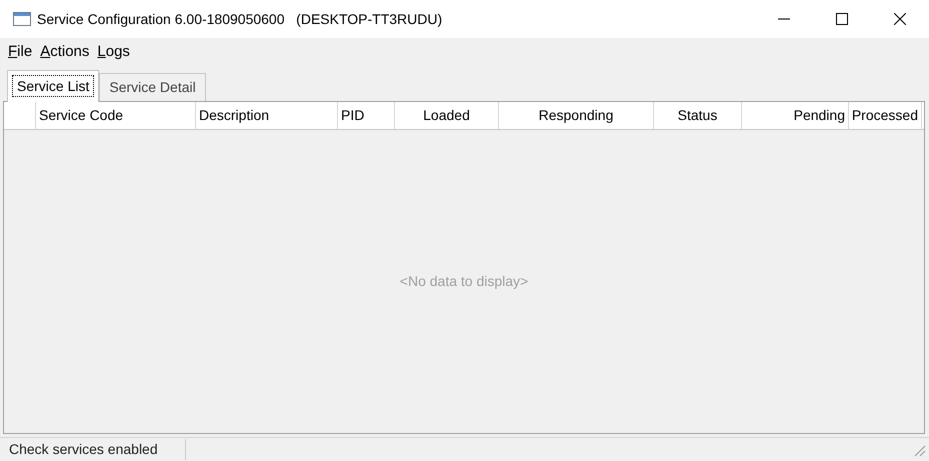  I want to click on menu-item: File, so click(20, 52).